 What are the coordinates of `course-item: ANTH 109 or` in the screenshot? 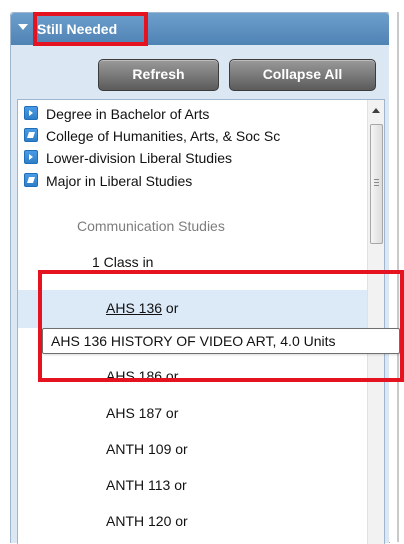 It's located at (147, 449).